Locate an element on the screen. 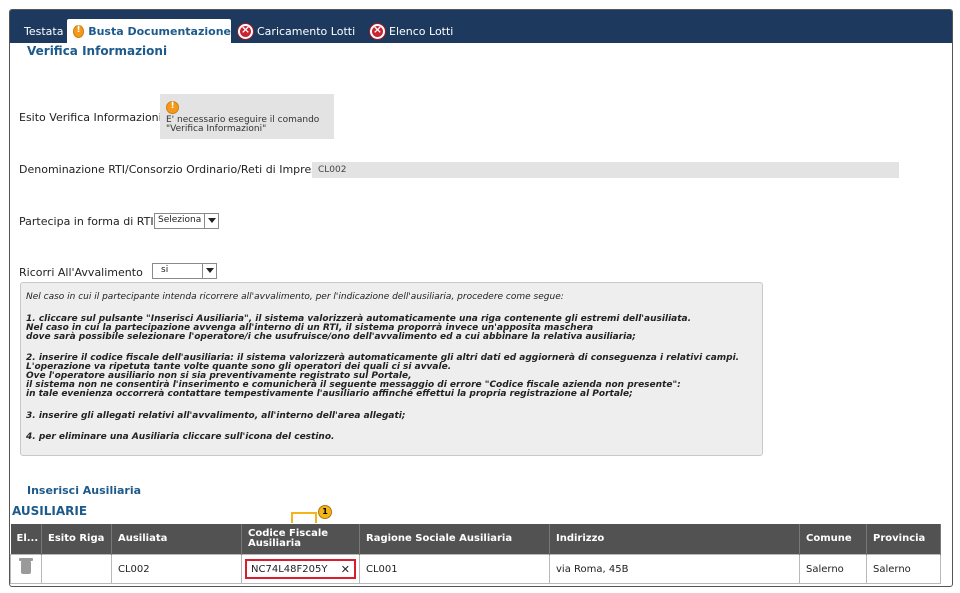 The height and width of the screenshot is (593, 960). grid-title: AUSILIARIE is located at coordinates (50, 511).